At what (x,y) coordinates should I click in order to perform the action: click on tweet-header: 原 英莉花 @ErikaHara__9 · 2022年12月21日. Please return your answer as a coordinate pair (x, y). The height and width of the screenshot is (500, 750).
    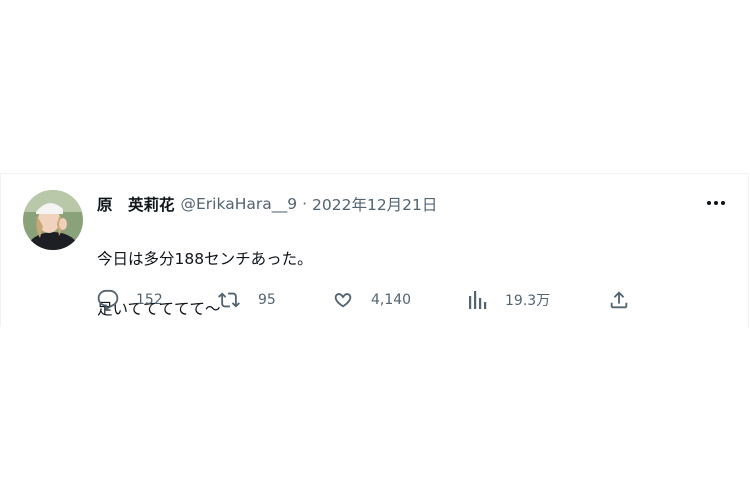
    Looking at the image, I should click on (267, 204).